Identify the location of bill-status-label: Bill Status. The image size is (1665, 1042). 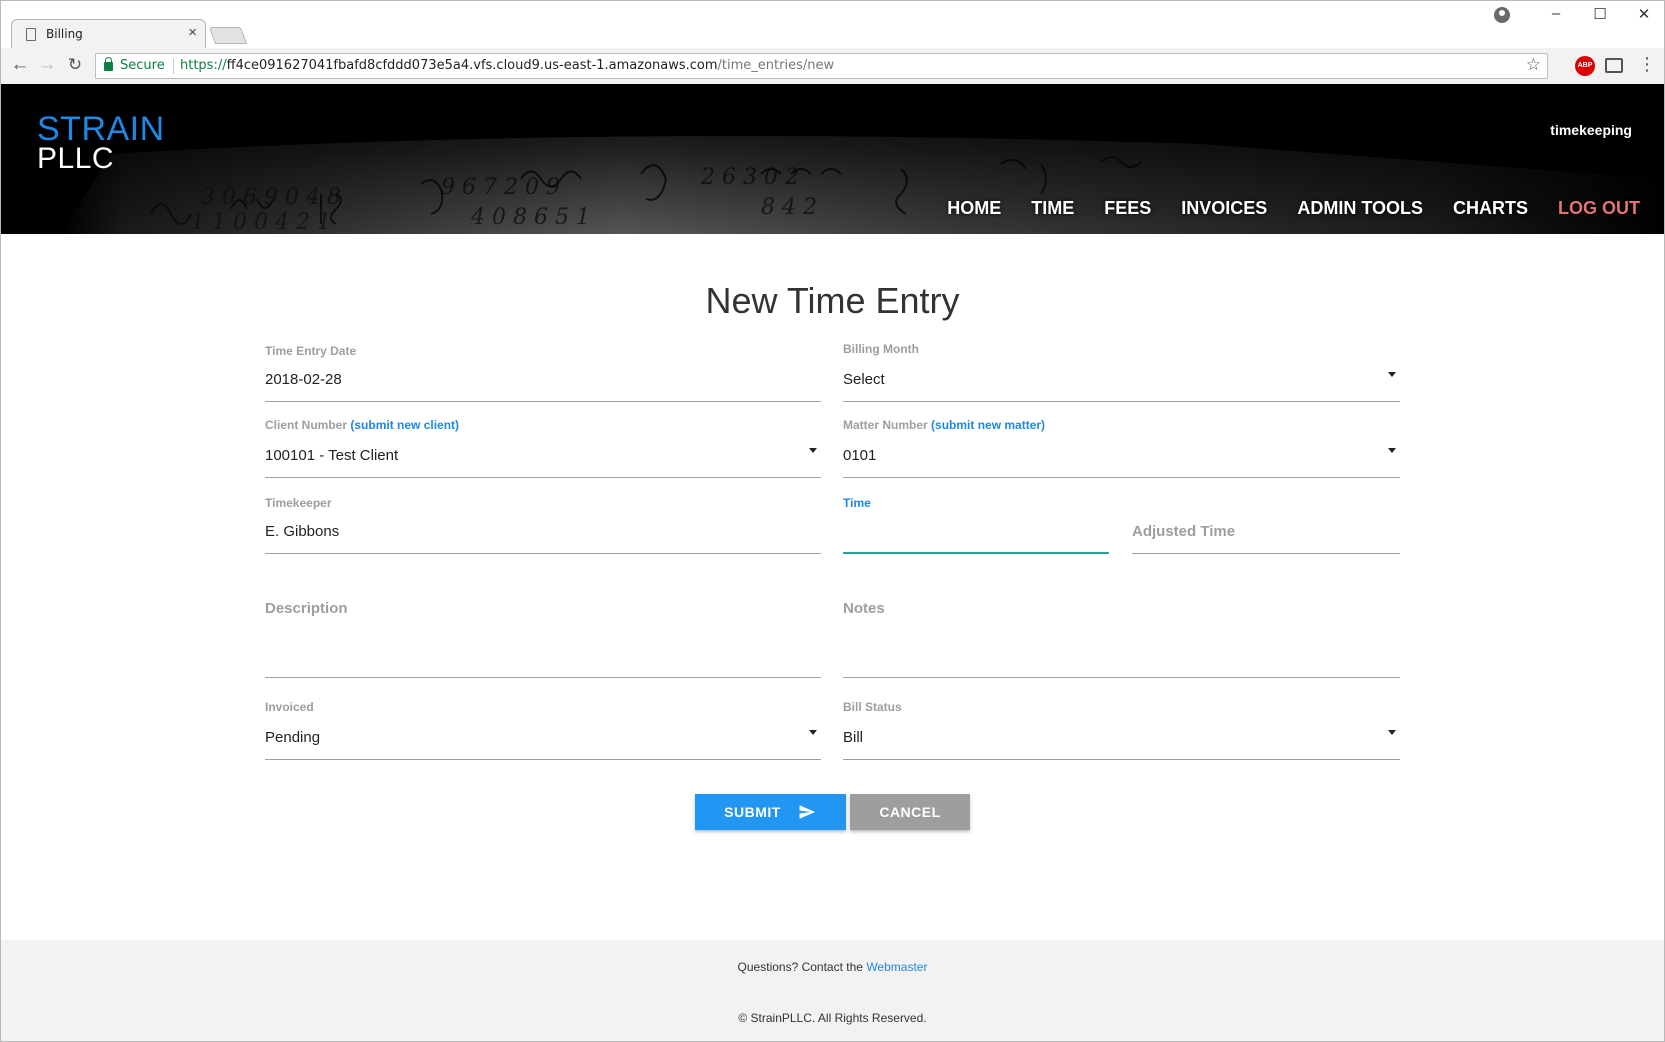
(872, 707).